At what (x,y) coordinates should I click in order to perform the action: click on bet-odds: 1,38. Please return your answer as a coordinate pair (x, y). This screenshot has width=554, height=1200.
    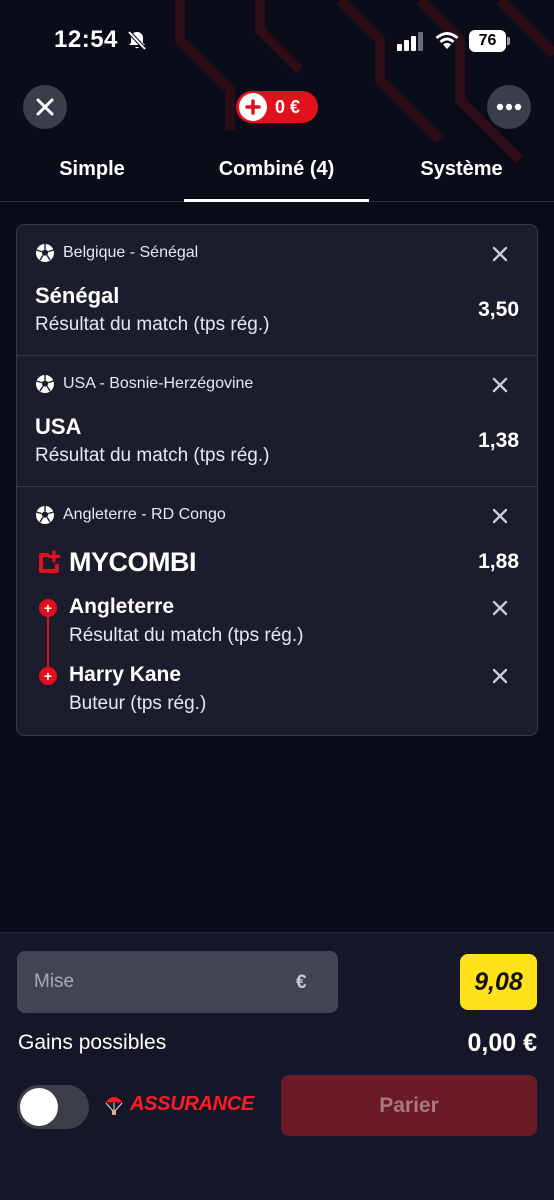
    Looking at the image, I should click on (498, 441).